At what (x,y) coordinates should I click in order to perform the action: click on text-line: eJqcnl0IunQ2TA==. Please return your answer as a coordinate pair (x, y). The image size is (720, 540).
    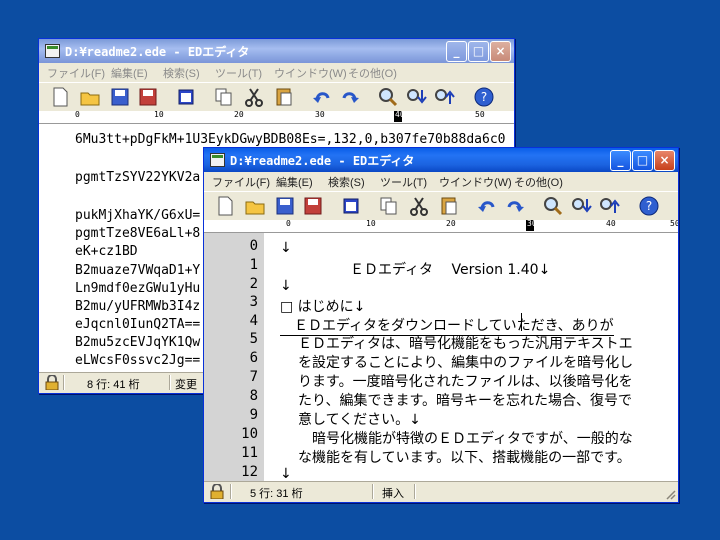
    Looking at the image, I should click on (138, 324).